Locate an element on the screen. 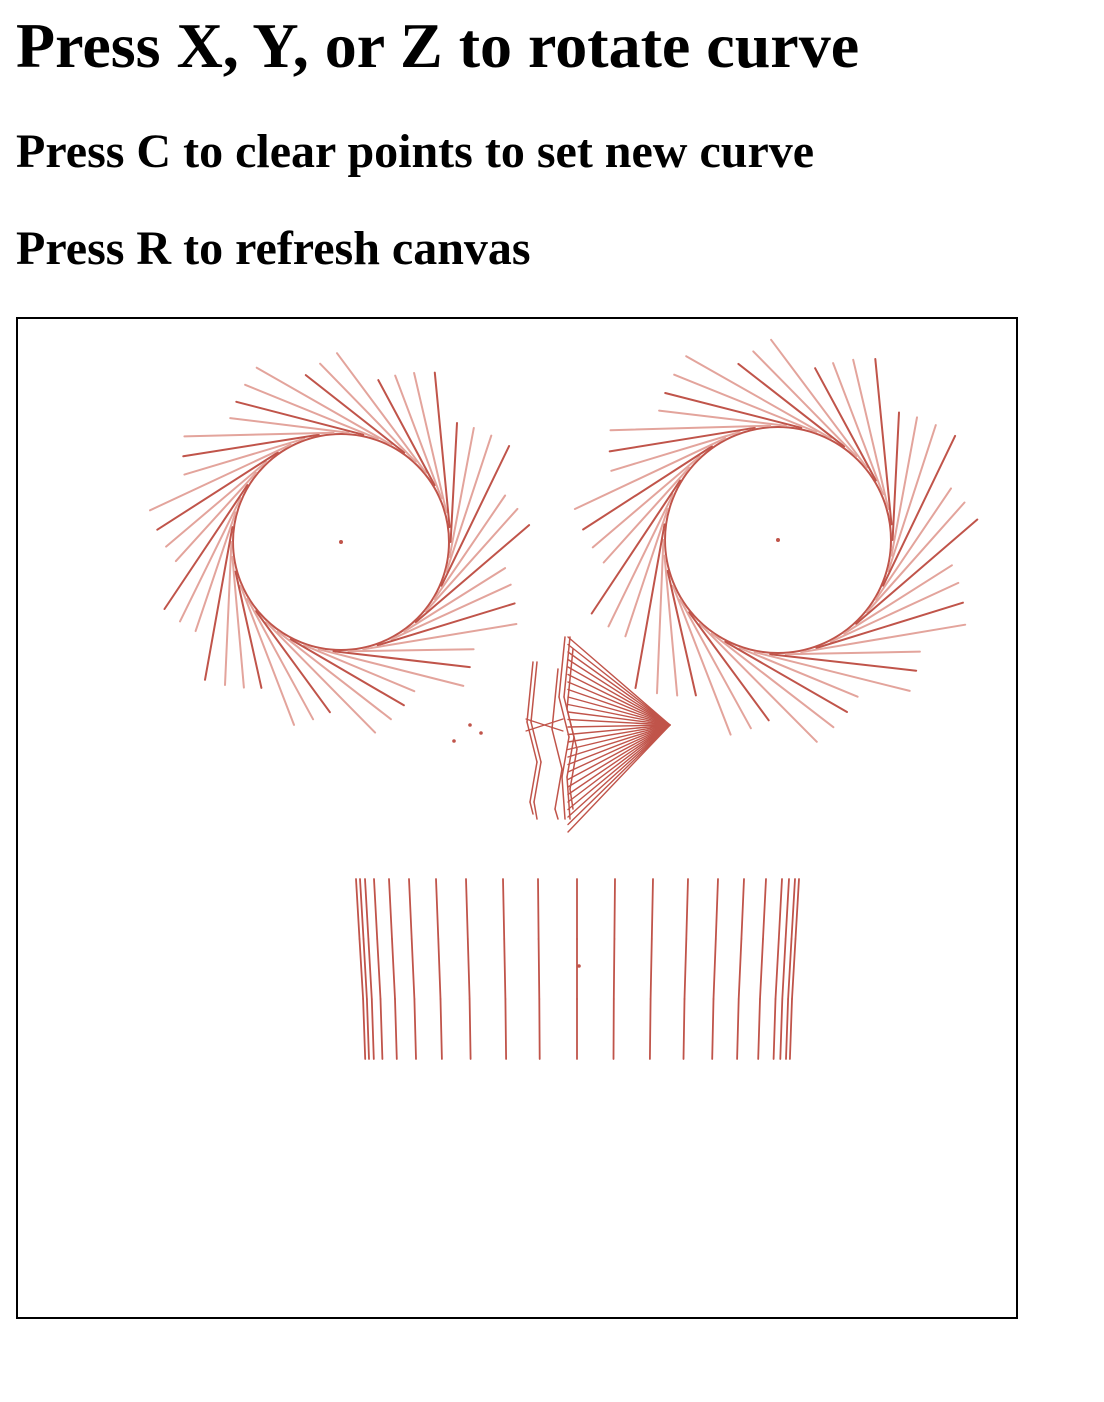  instruction-clear: Press C to clear points to set new curve is located at coordinates (415, 151).